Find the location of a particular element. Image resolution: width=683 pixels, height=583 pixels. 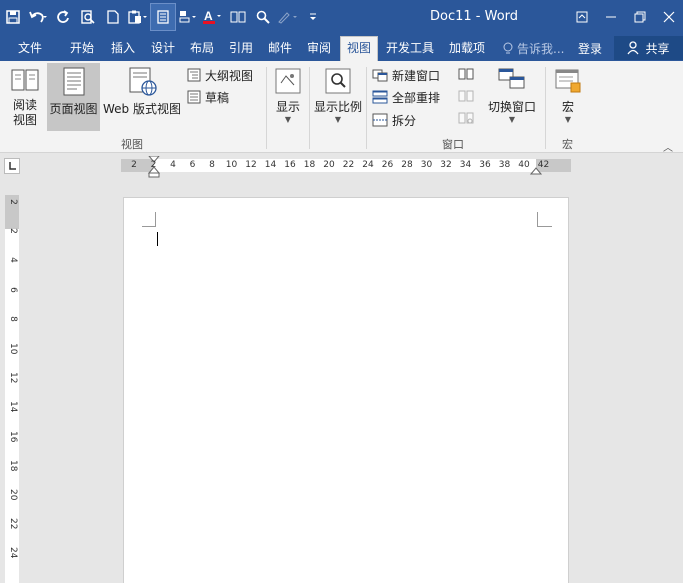

close-icon is located at coordinates (668, 16).